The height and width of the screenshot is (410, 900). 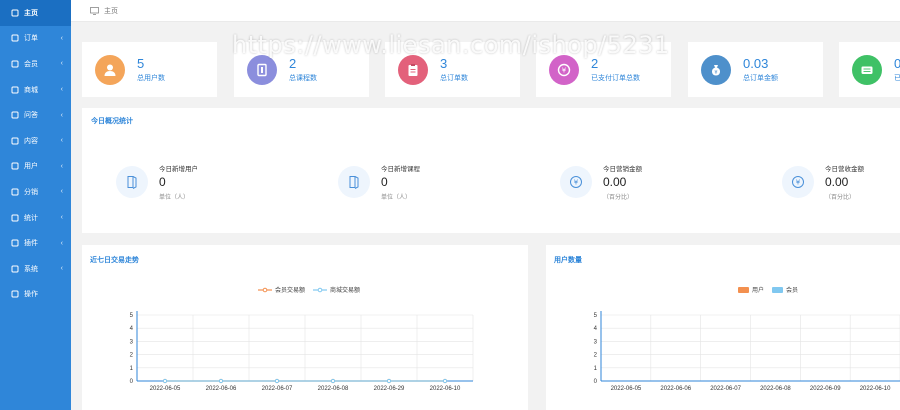 I want to click on sidebar-item-label: 主页, so click(x=31, y=13).